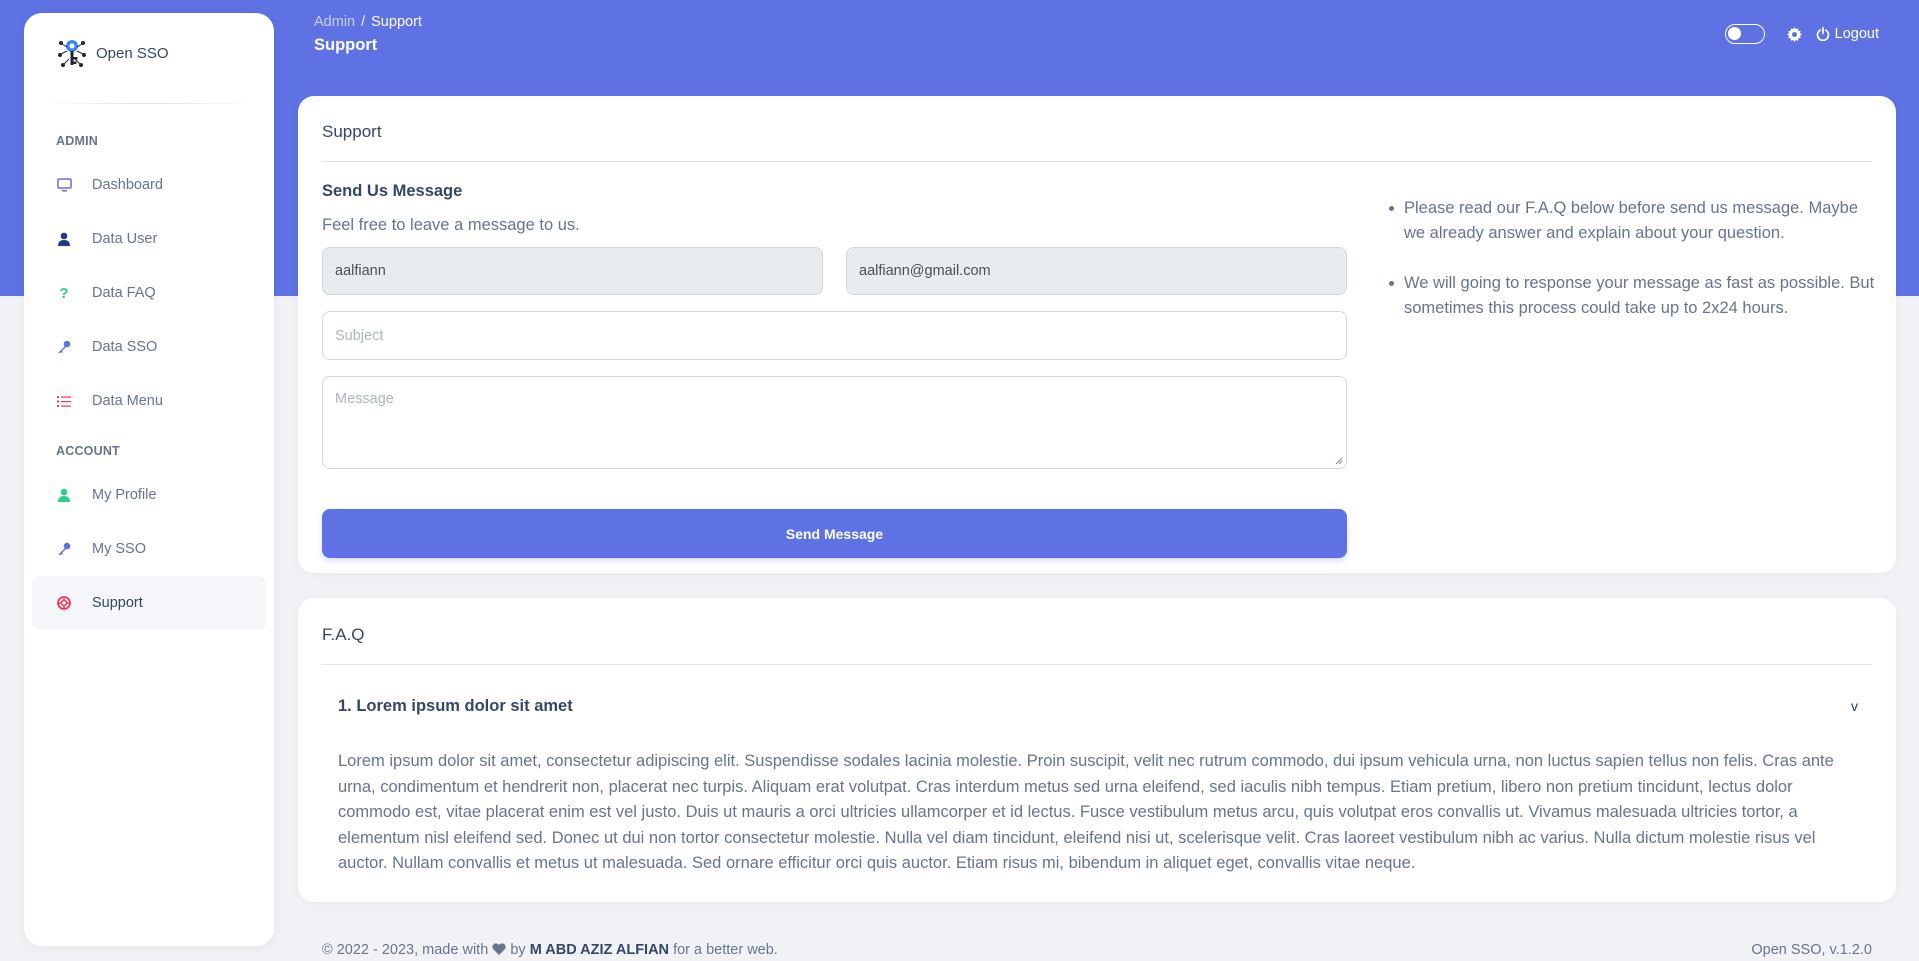 The width and height of the screenshot is (1919, 961). What do you see at coordinates (125, 239) in the screenshot?
I see `sidebar-item-label: Data User` at bounding box center [125, 239].